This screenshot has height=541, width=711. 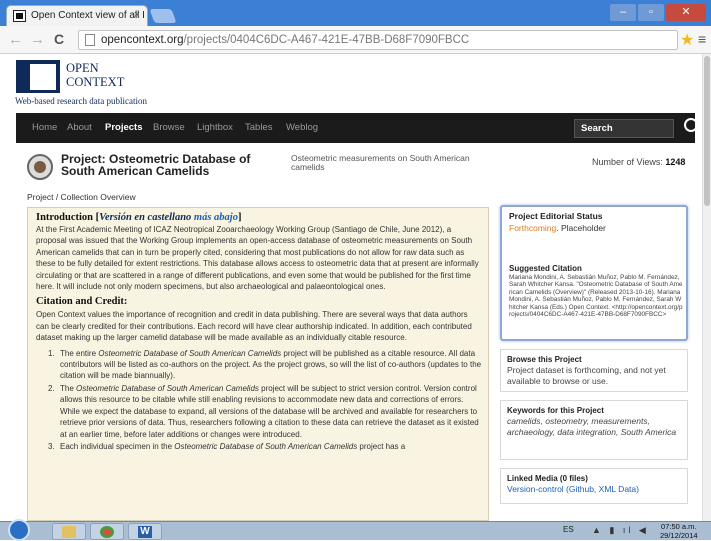 What do you see at coordinates (302, 127) in the screenshot?
I see `nav-weblog: Weblog` at bounding box center [302, 127].